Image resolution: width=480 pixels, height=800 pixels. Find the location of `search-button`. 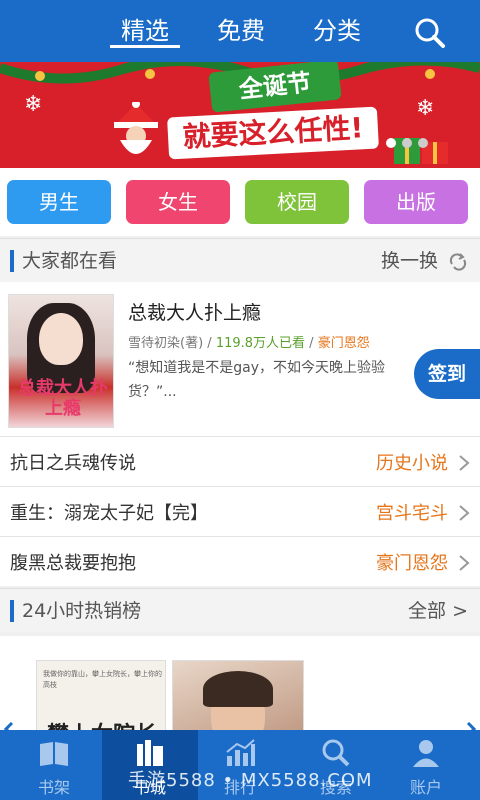

search-button is located at coordinates (430, 33).